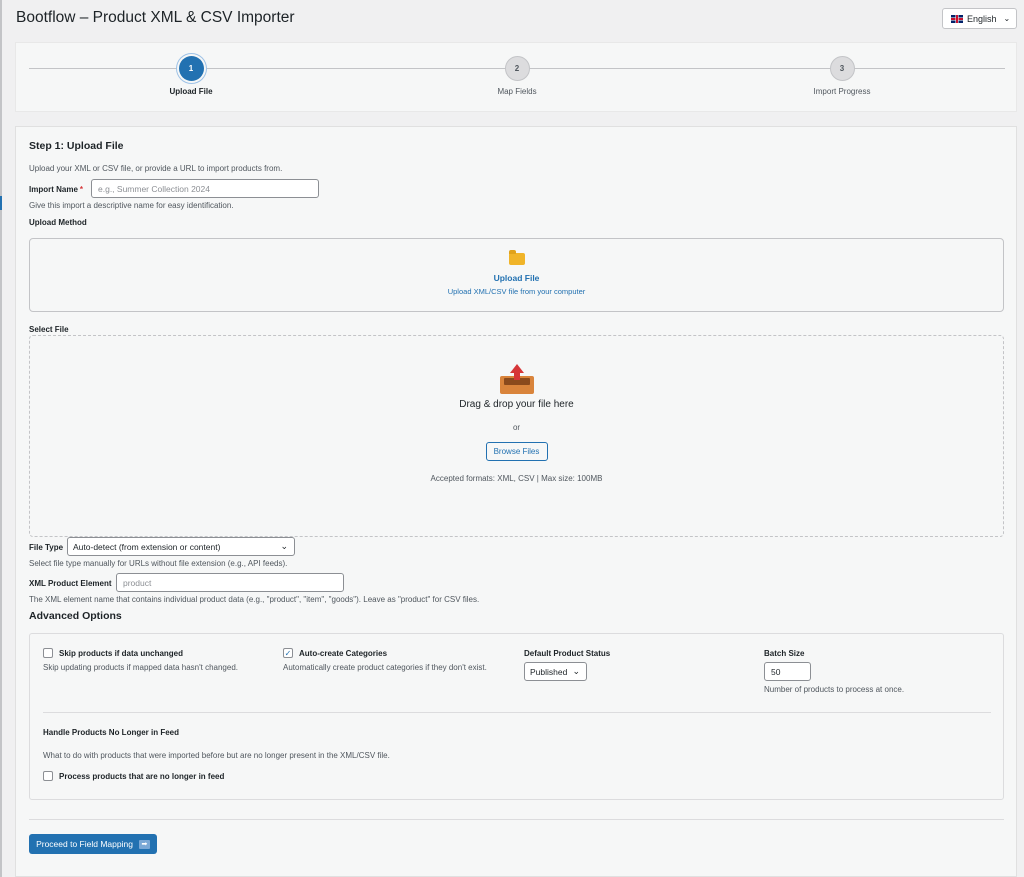 The image size is (1024, 877). Describe the element at coordinates (191, 91) in the screenshot. I see `step-label: Upload File` at that location.